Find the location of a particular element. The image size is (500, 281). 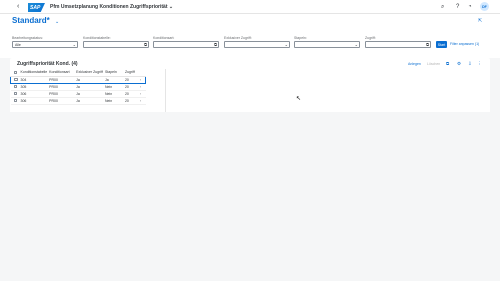

add-button: Anlegen is located at coordinates (414, 64).